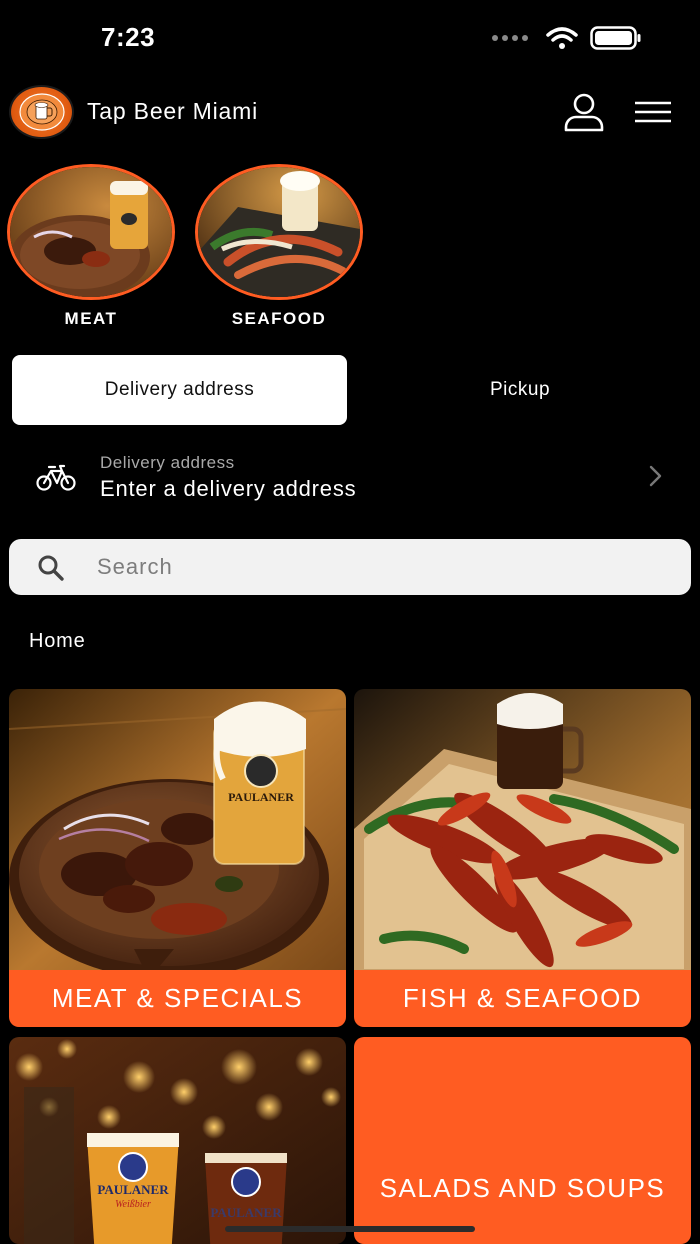 Image resolution: width=700 pixels, height=1244 pixels. What do you see at coordinates (279, 232) in the screenshot?
I see `seafood-thumbnail` at bounding box center [279, 232].